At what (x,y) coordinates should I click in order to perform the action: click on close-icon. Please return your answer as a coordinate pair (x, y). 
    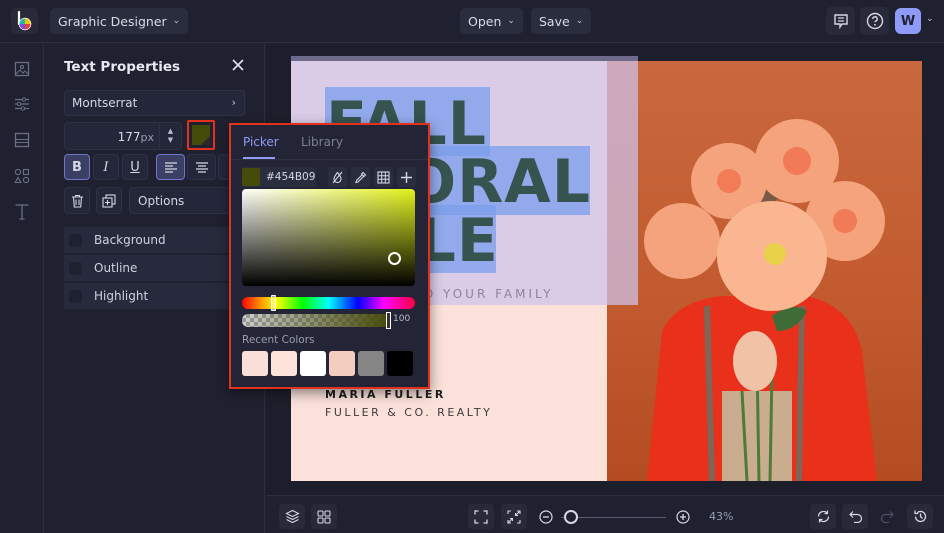
    Looking at the image, I should click on (238, 65).